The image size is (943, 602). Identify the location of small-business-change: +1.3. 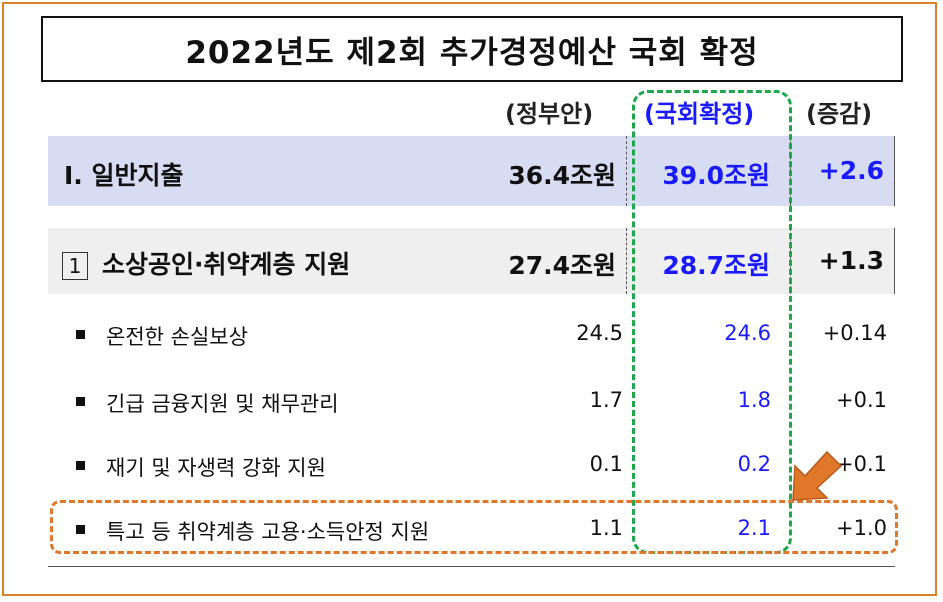
(851, 260).